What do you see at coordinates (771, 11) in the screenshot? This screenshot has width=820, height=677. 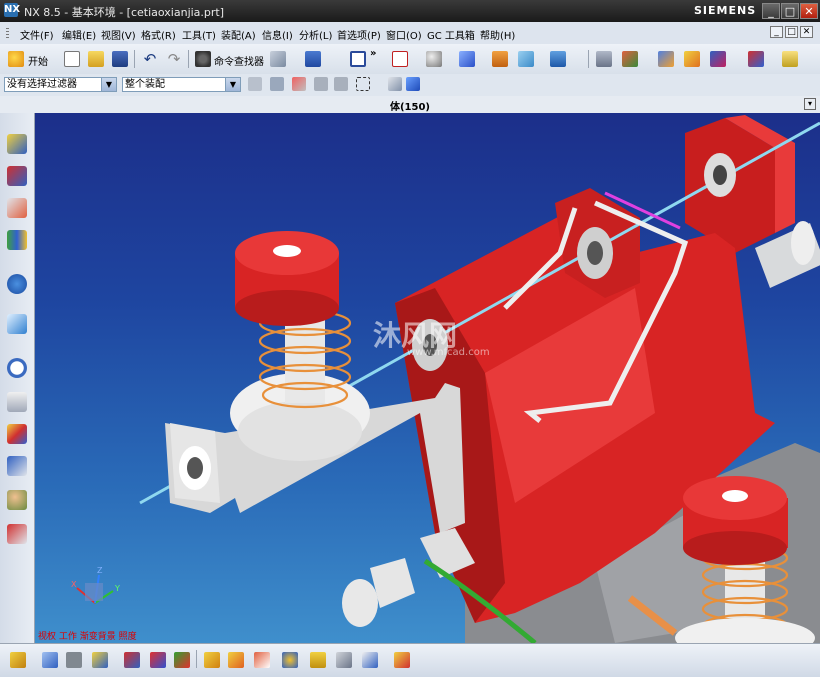 I see `minimize-button: _` at bounding box center [771, 11].